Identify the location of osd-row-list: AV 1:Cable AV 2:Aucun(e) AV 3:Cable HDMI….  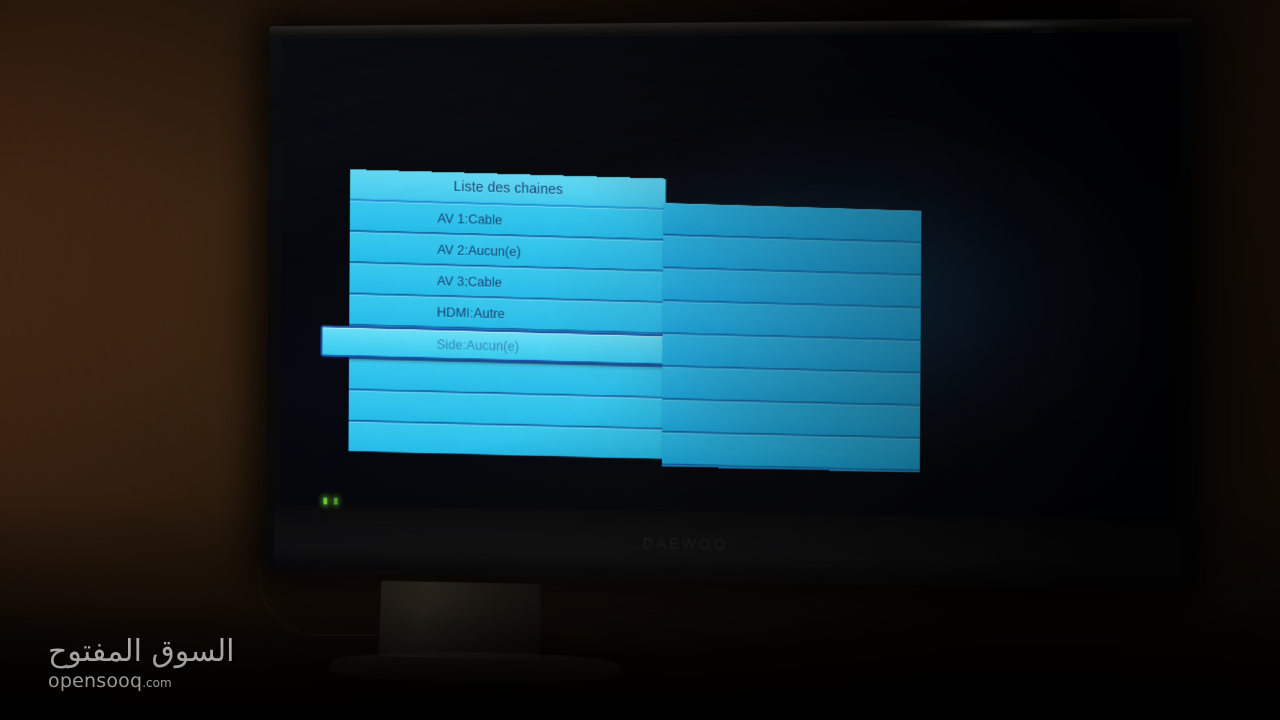
(493, 330).